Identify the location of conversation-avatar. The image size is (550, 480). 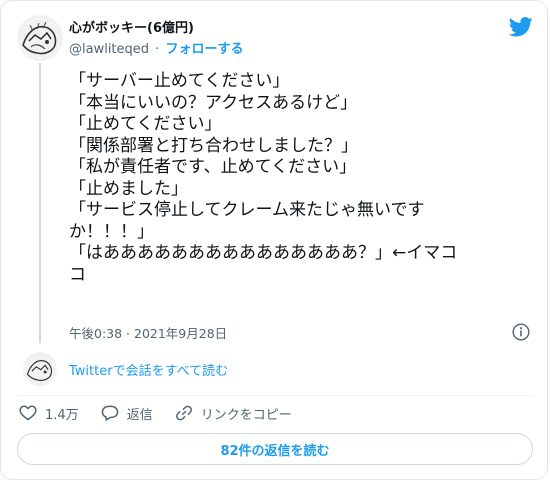
(40, 369).